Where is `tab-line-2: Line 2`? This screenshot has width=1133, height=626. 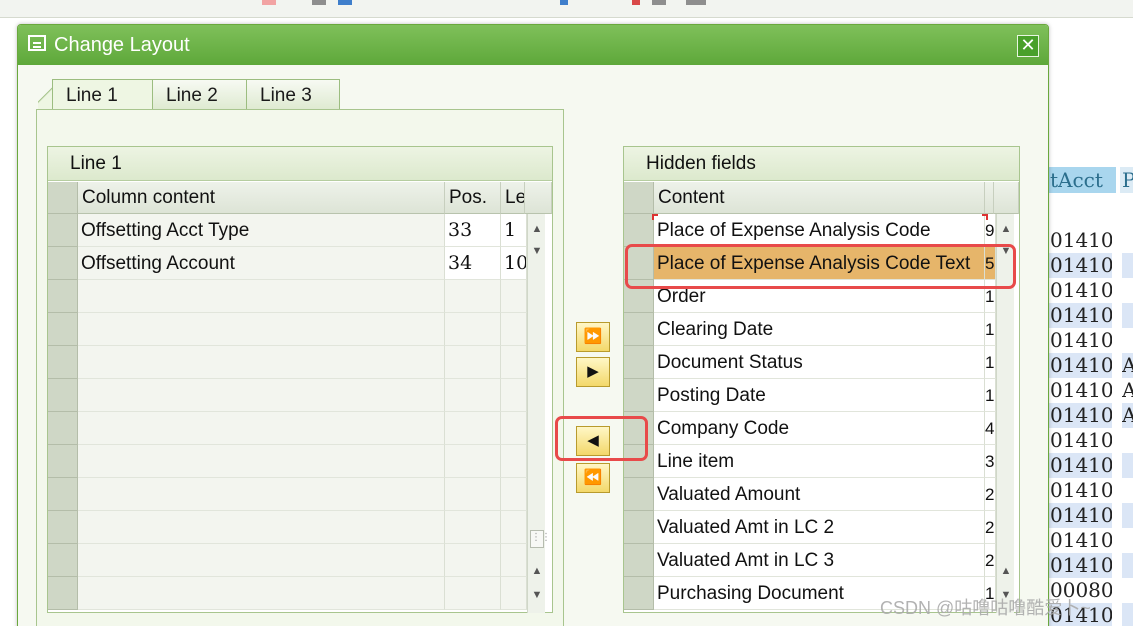
tab-line-2: Line 2 is located at coordinates (199, 95).